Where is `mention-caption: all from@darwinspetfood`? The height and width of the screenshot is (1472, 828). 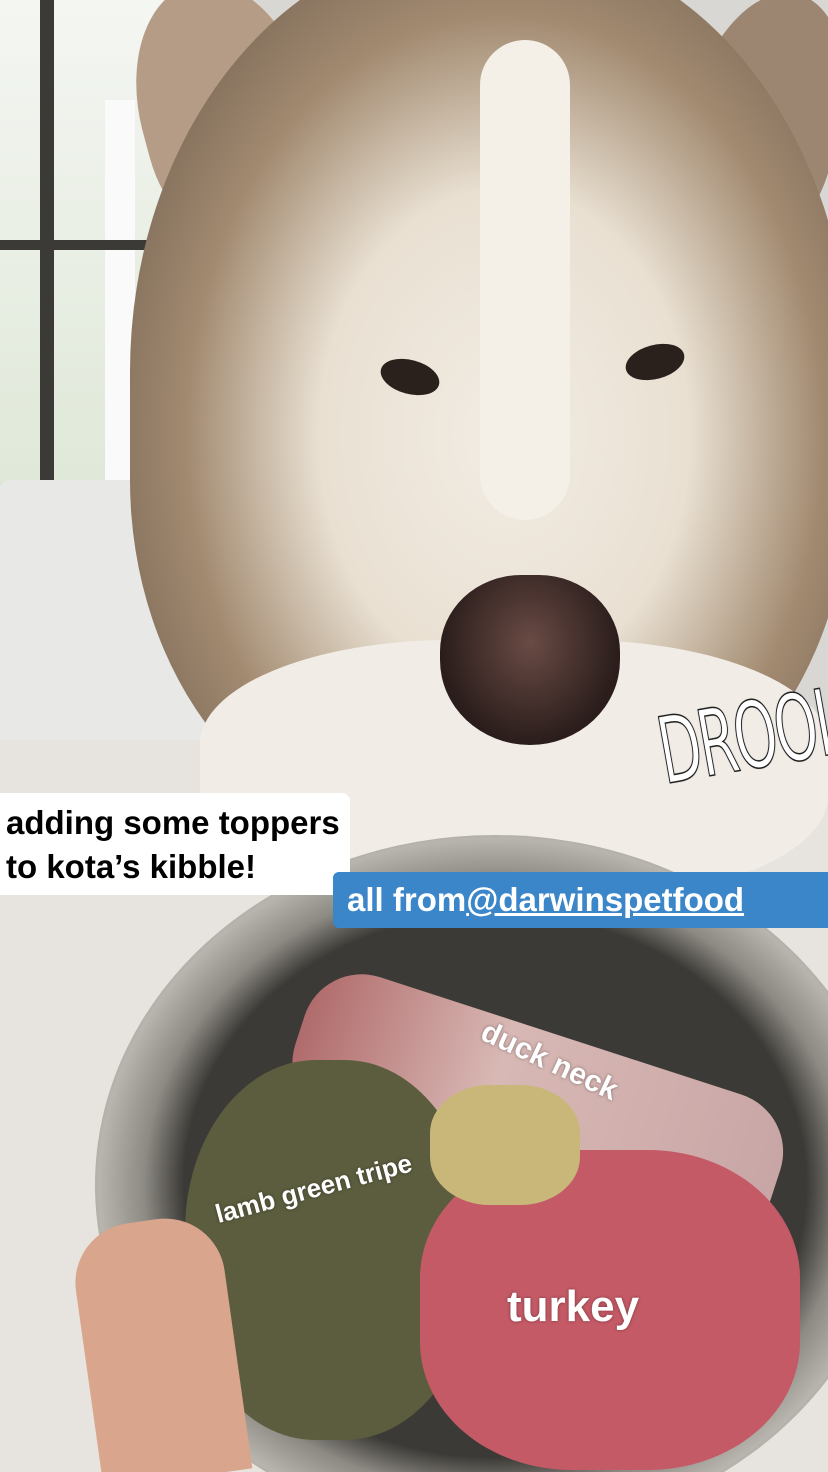
mention-caption: all from@darwinspetfood is located at coordinates (580, 900).